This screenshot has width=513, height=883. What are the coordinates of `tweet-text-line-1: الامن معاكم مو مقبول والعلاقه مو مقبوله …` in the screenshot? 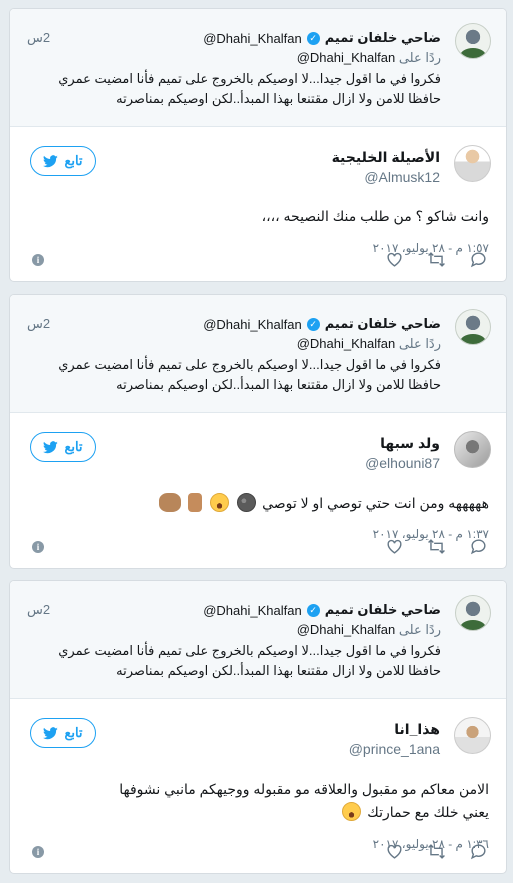 It's located at (304, 789).